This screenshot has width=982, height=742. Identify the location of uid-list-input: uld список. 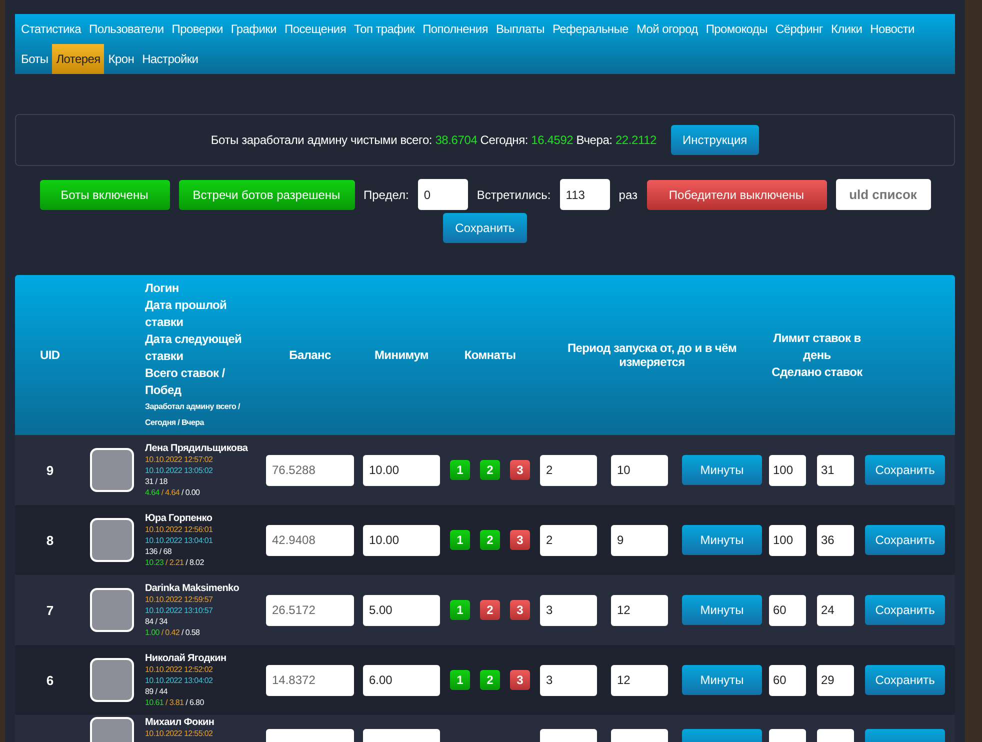
(883, 194).